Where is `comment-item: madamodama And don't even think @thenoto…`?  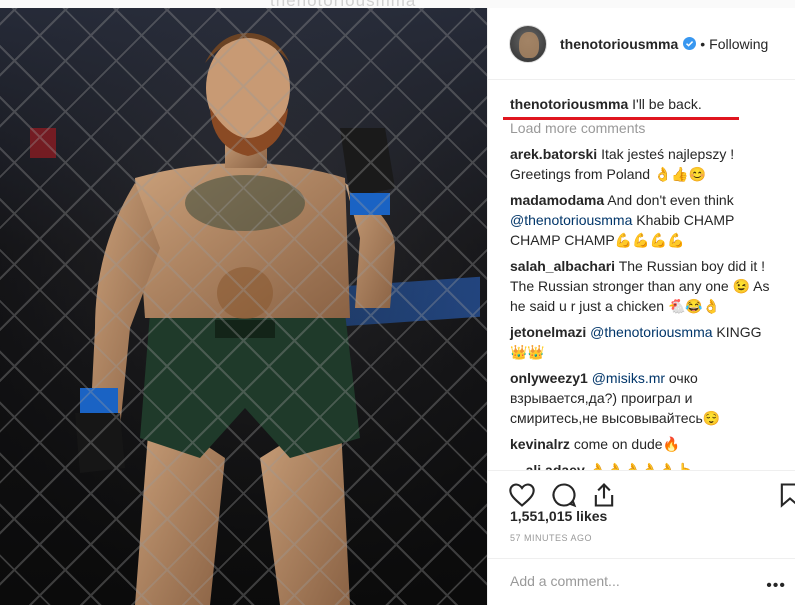 comment-item: madamodama And don't even think @thenoto… is located at coordinates (645, 220).